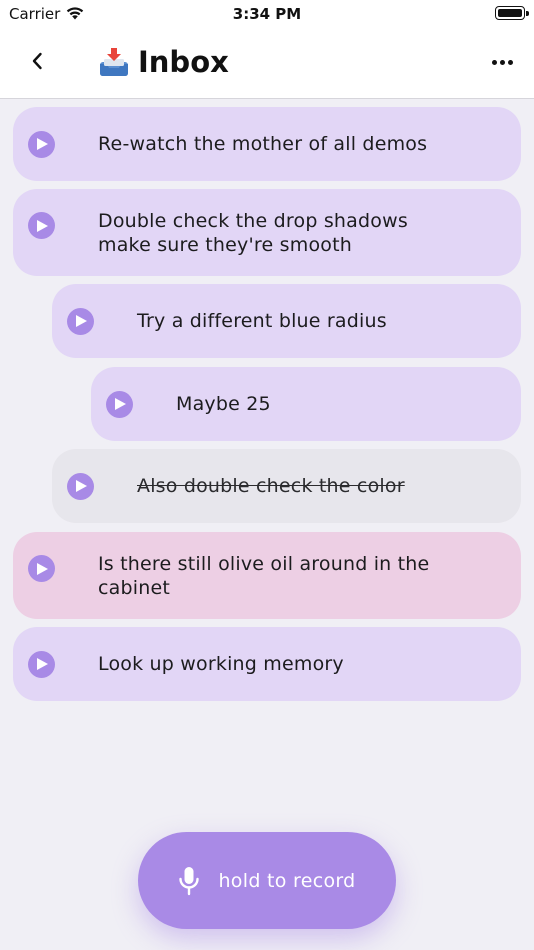  I want to click on inbox-tray-icon, so click(114, 62).